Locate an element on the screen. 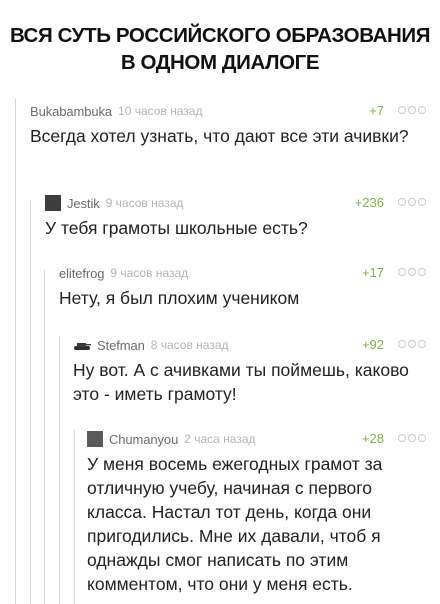 This screenshot has width=440, height=604. comment-time: 8 часов назад is located at coordinates (190, 345).